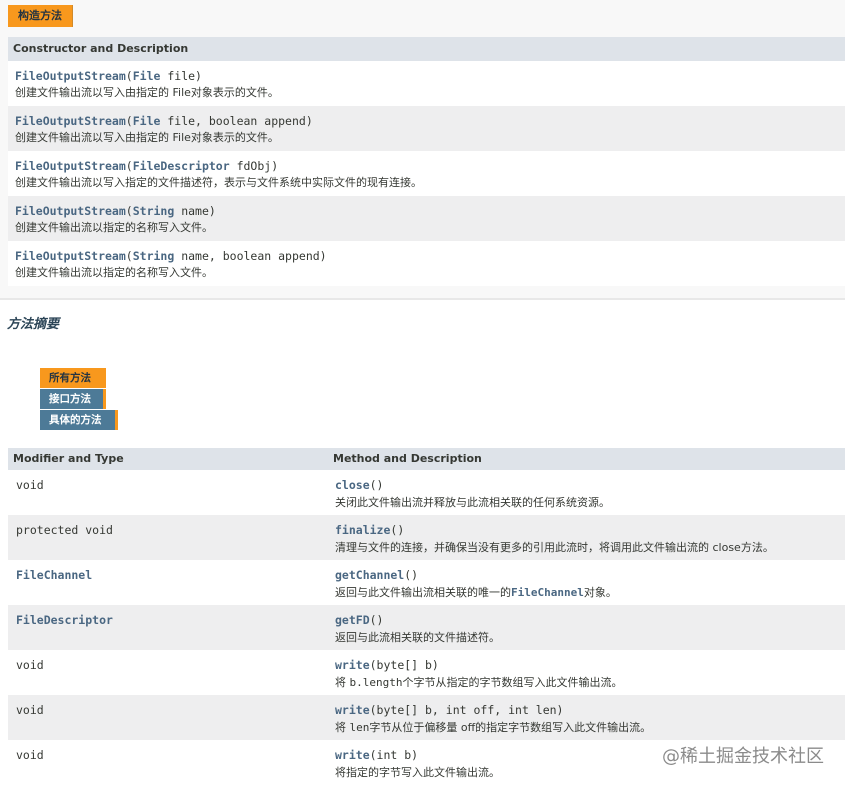 Image resolution: width=845 pixels, height=787 pixels. What do you see at coordinates (352, 620) in the screenshot?
I see `method-link: getFD` at bounding box center [352, 620].